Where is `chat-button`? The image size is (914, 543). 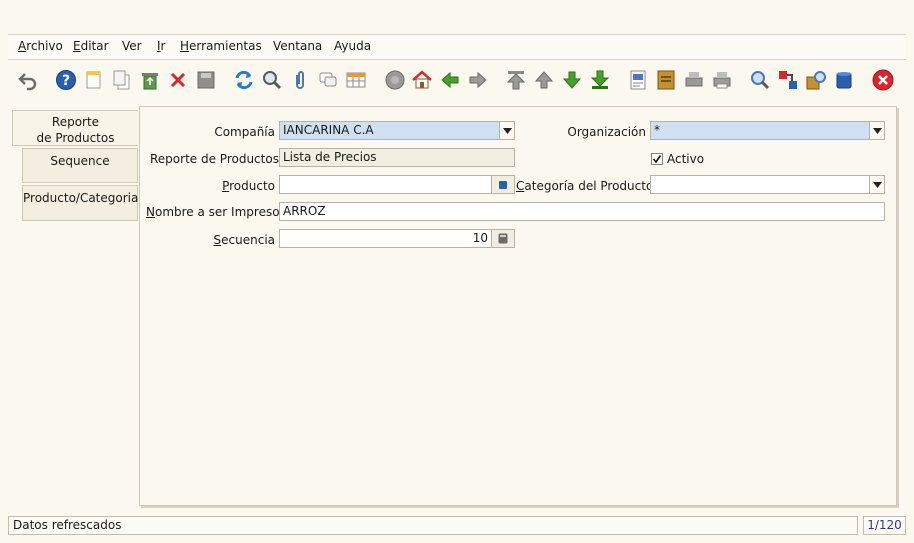 chat-button is located at coordinates (328, 80).